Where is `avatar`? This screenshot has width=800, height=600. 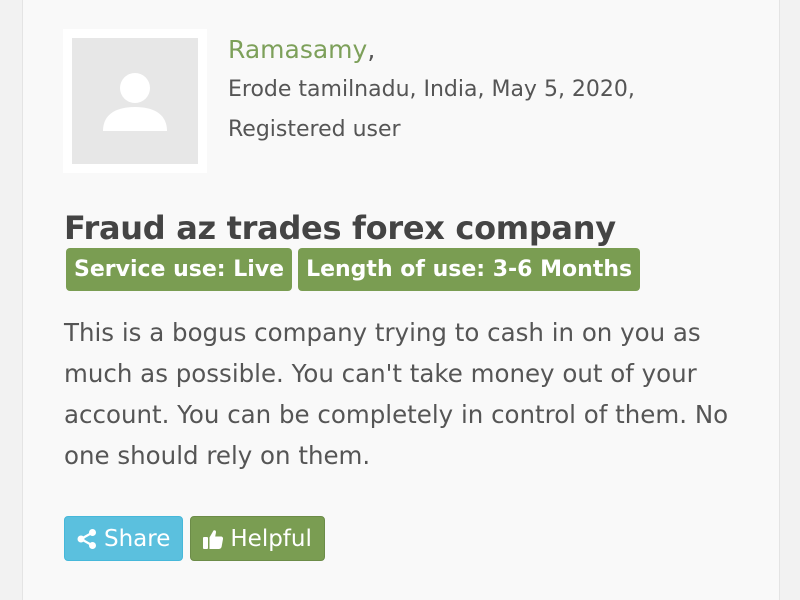
avatar is located at coordinates (135, 101).